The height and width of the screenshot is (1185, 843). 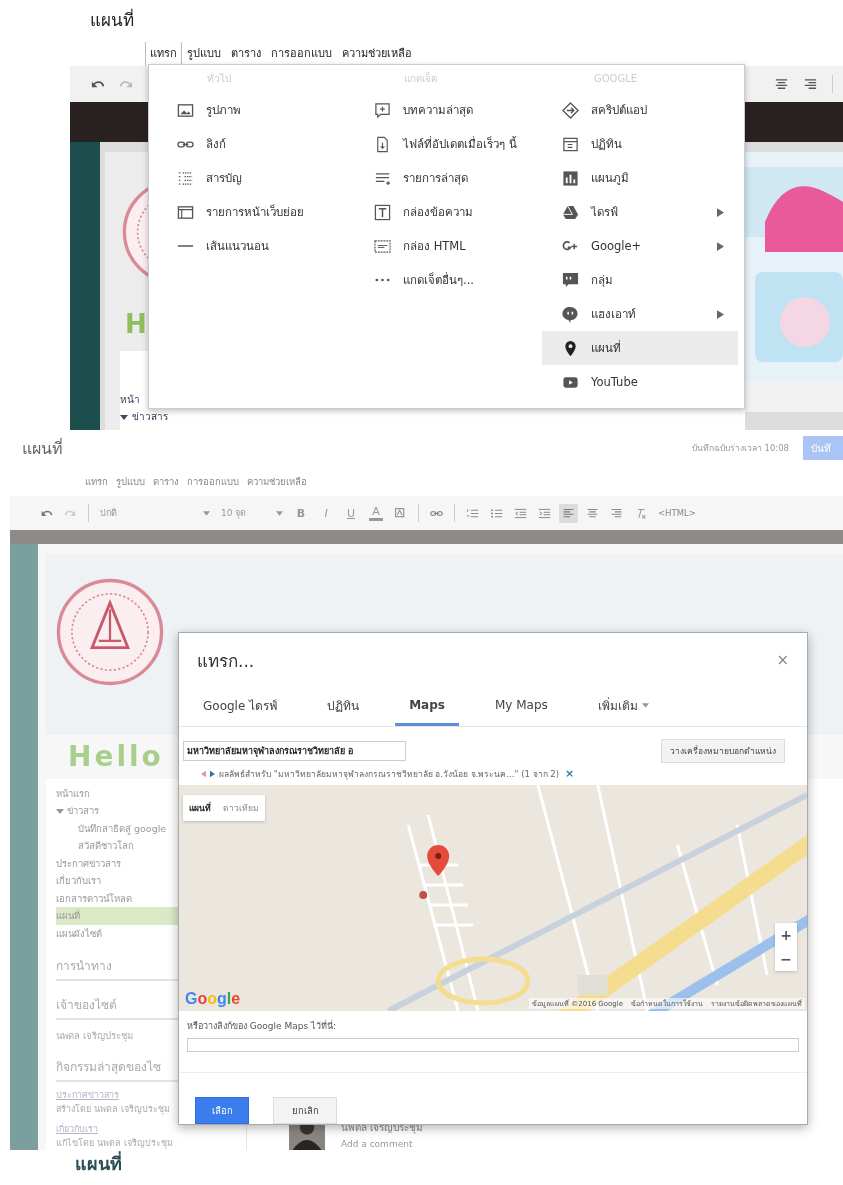 I want to click on line-icon, so click(x=185, y=246).